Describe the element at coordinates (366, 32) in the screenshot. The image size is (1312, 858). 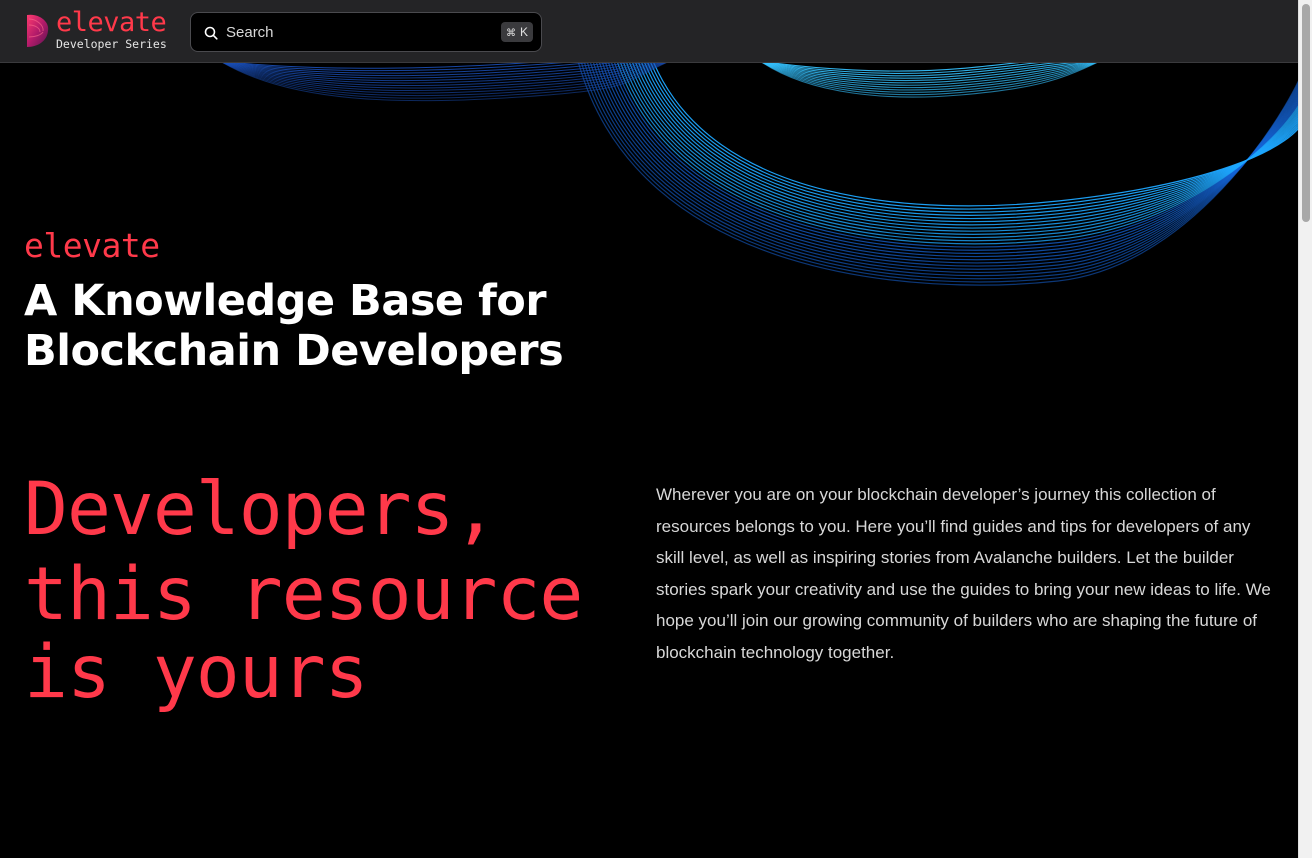
I see `search-box: Search ⌘ K` at that location.